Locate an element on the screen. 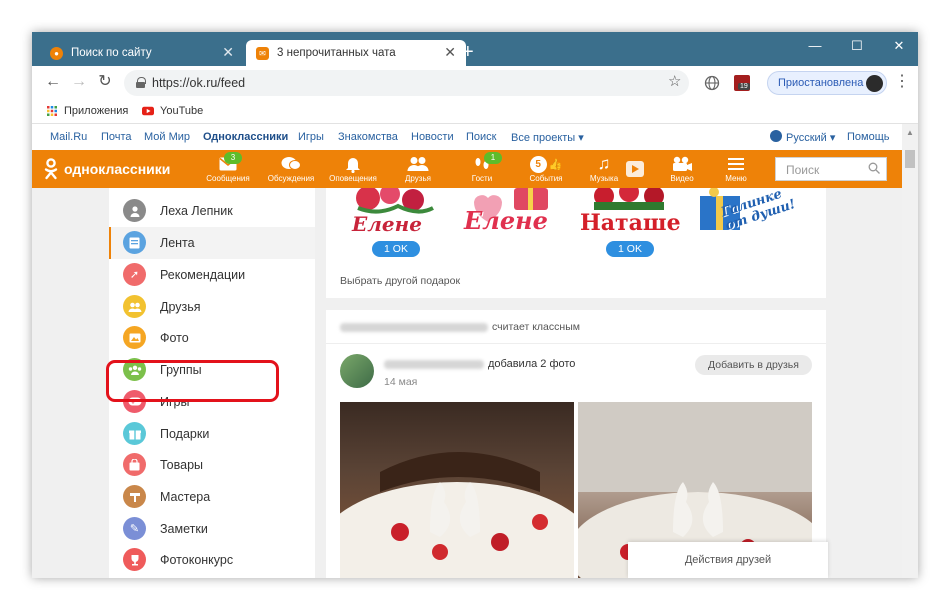 Image resolution: width=950 pixels, height=611 pixels. menu-item-feed: Лента is located at coordinates (212, 243).